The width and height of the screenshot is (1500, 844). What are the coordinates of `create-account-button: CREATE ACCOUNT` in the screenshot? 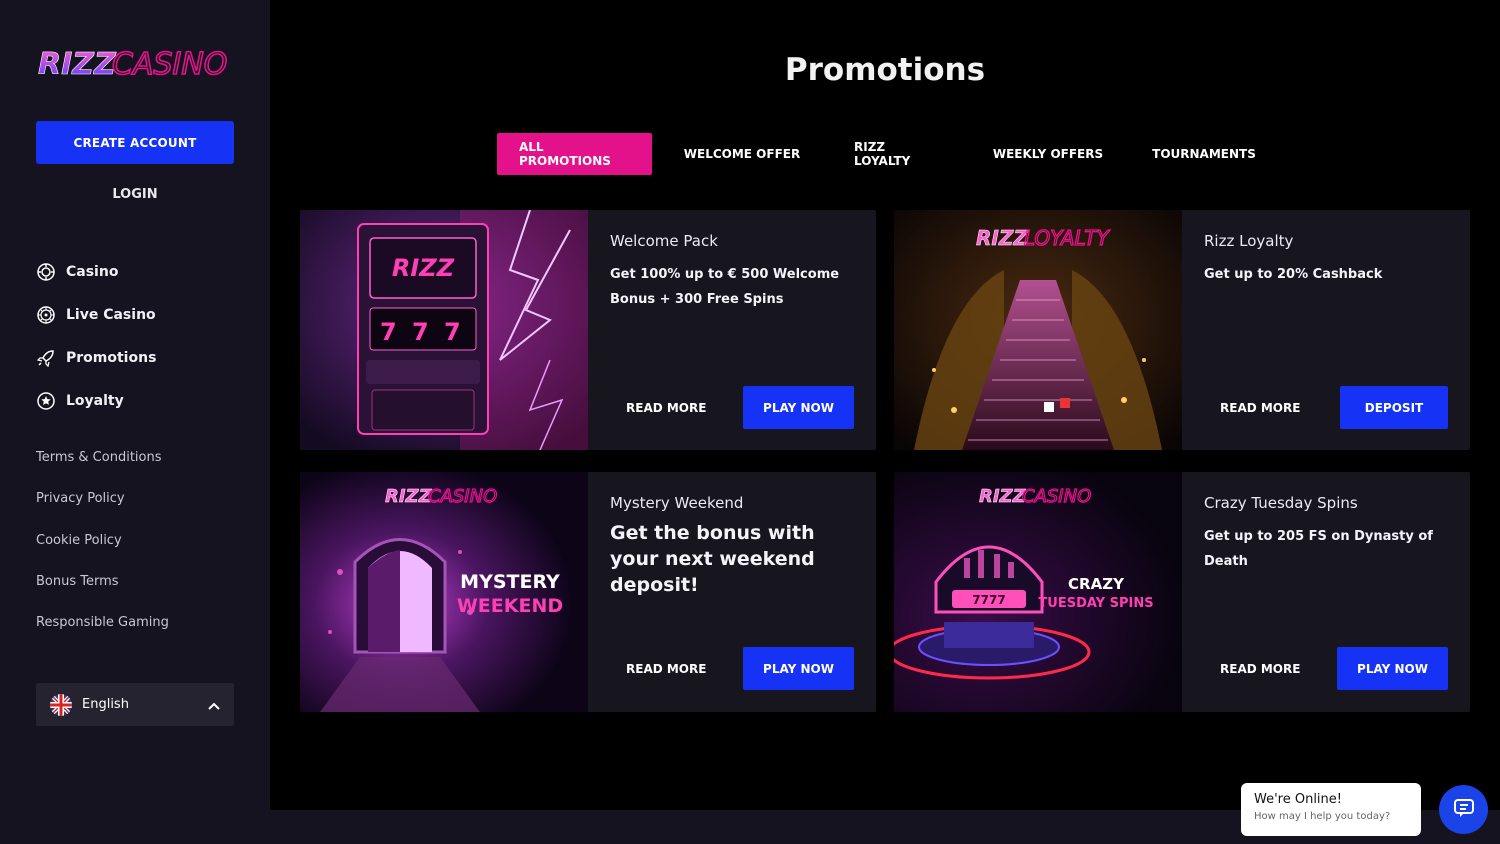 It's located at (135, 142).